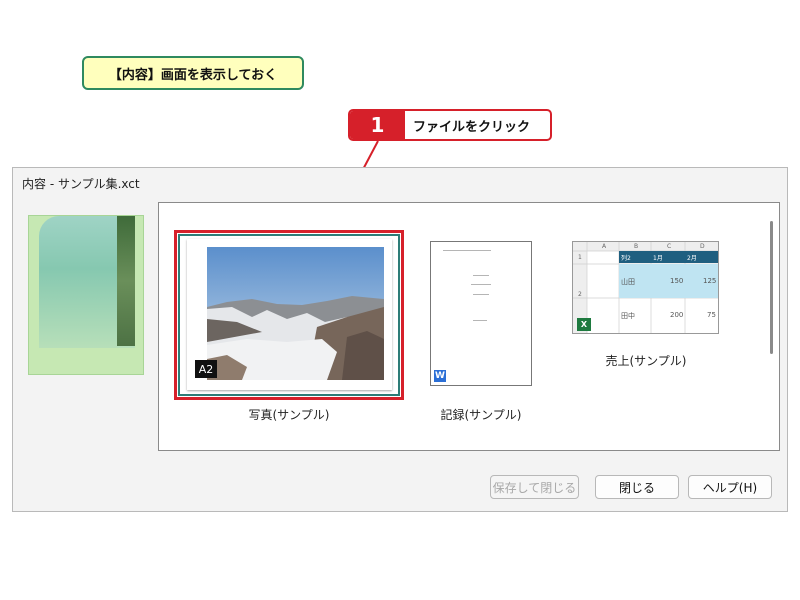  Describe the element at coordinates (377, 125) in the screenshot. I see `step-number: 1` at that location.